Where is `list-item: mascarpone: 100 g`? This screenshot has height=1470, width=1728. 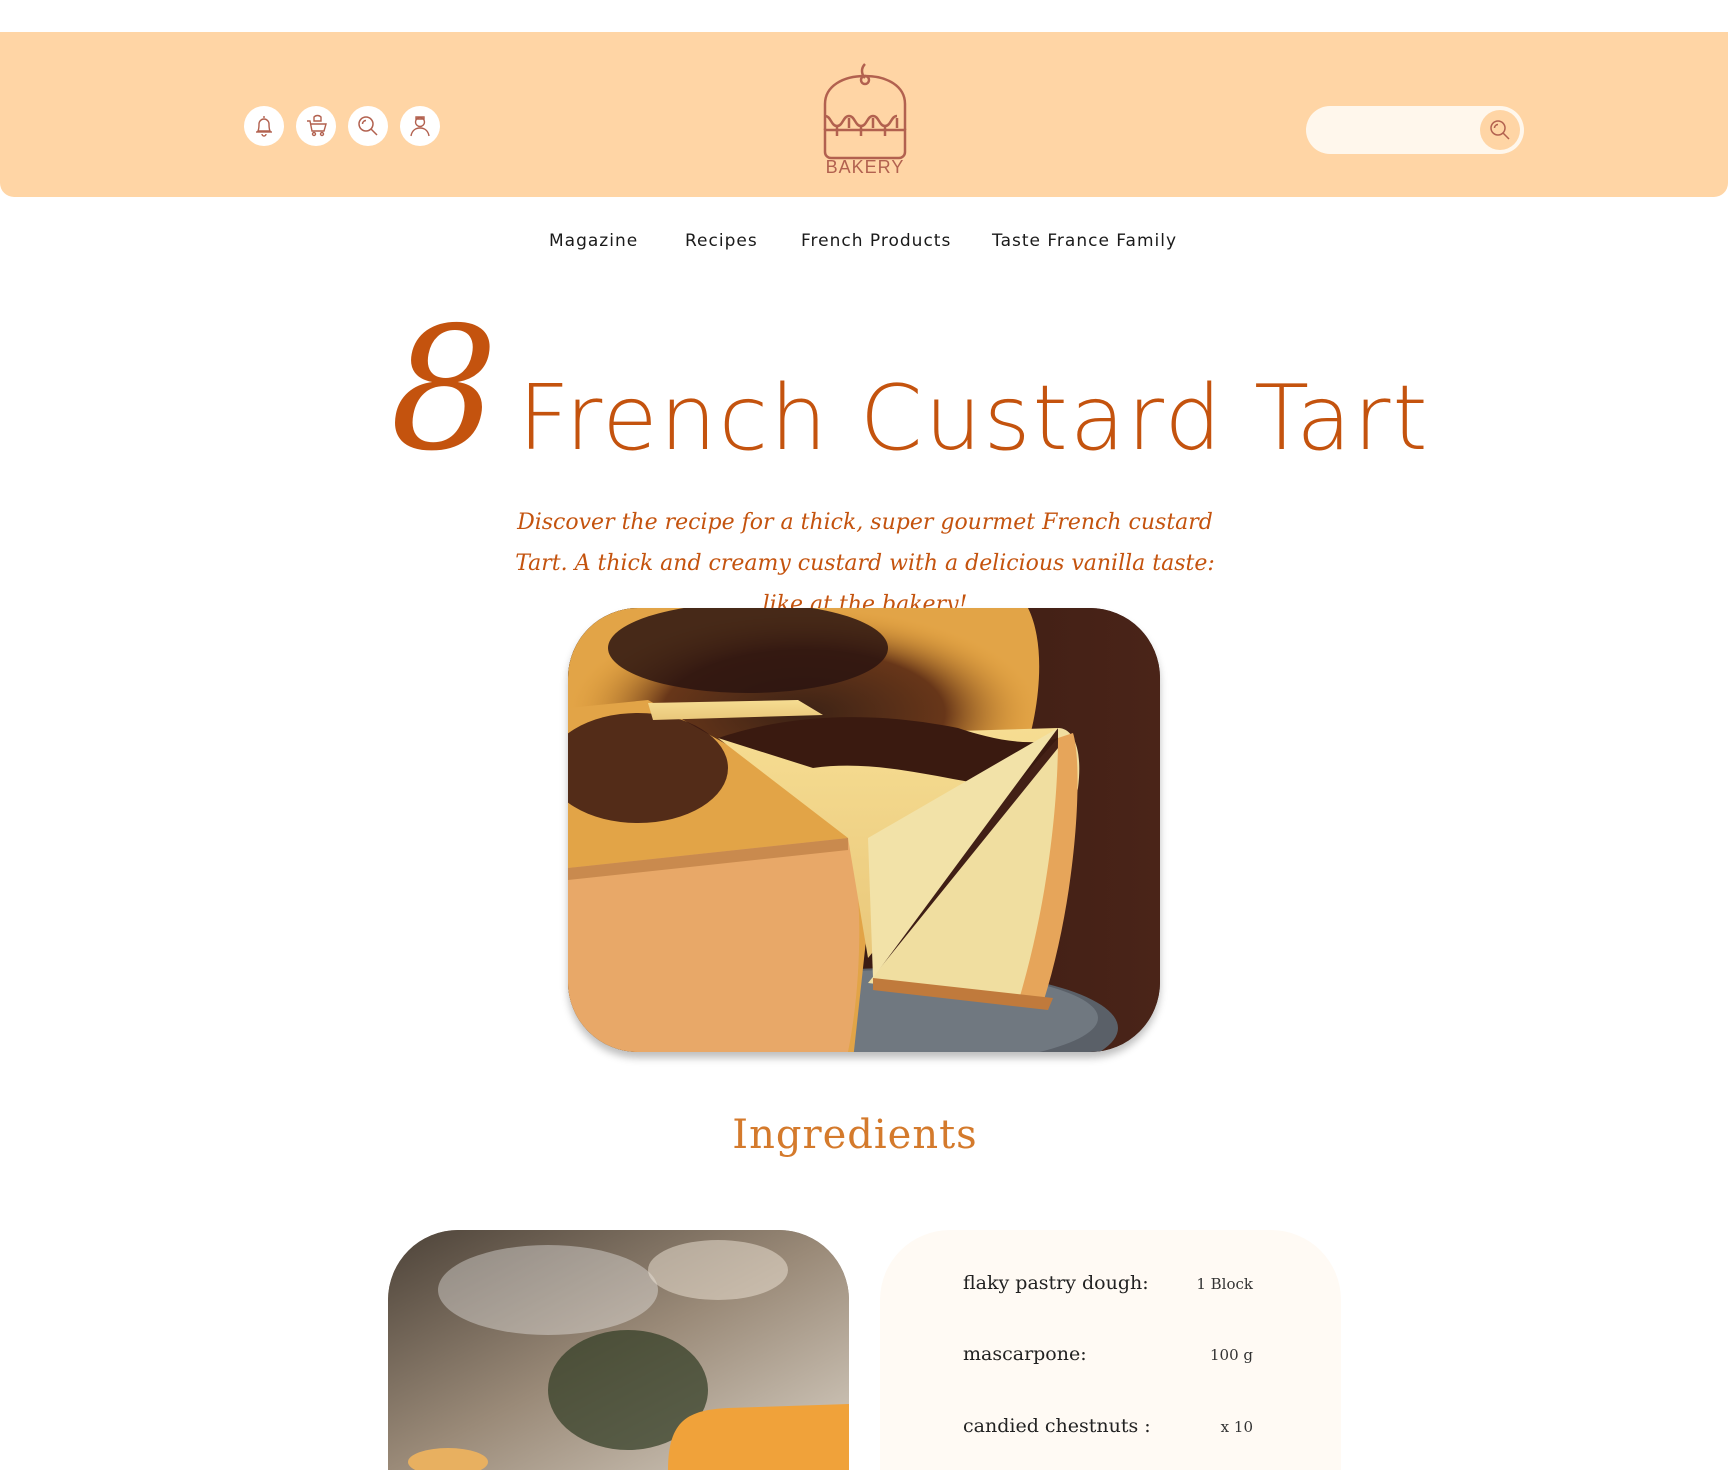
list-item: mascarpone: 100 g is located at coordinates (1108, 1358).